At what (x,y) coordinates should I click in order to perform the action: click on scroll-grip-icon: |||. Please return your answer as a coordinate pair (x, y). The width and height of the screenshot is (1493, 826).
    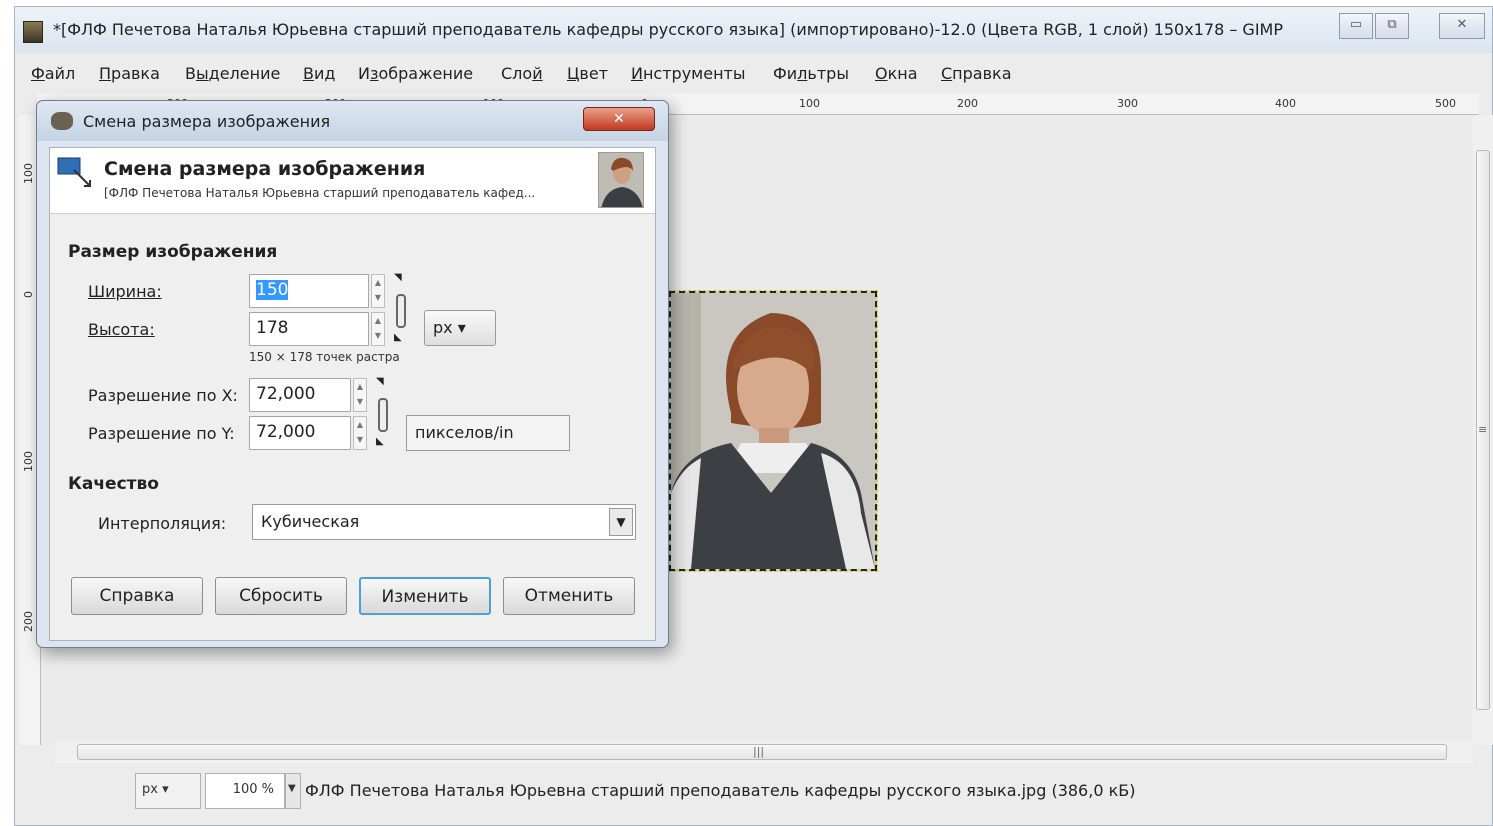
    Looking at the image, I should click on (759, 751).